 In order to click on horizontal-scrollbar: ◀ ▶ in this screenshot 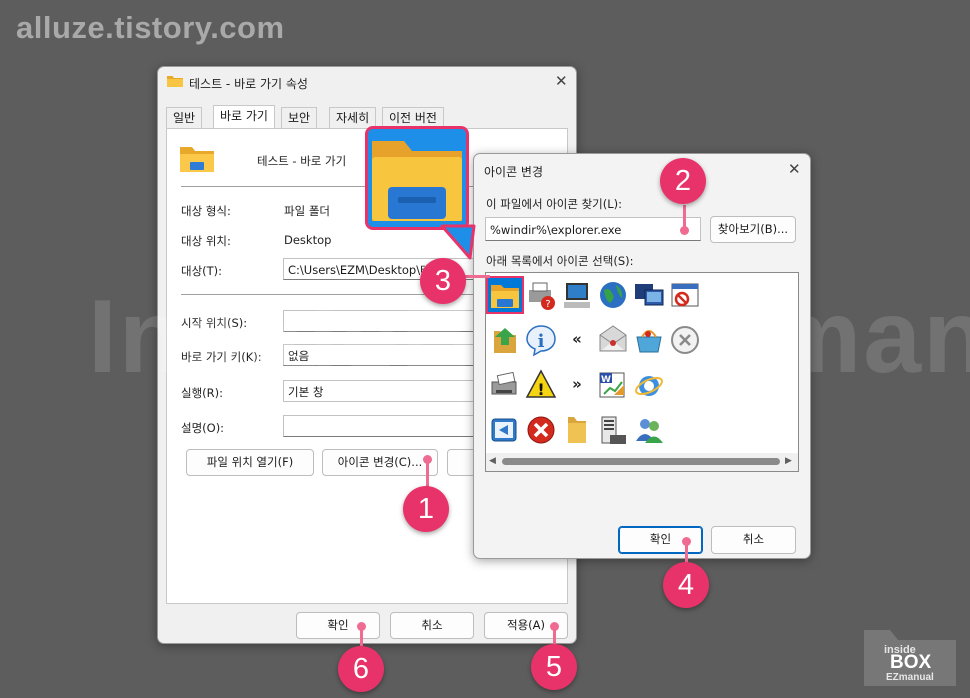, I will do `click(642, 462)`.